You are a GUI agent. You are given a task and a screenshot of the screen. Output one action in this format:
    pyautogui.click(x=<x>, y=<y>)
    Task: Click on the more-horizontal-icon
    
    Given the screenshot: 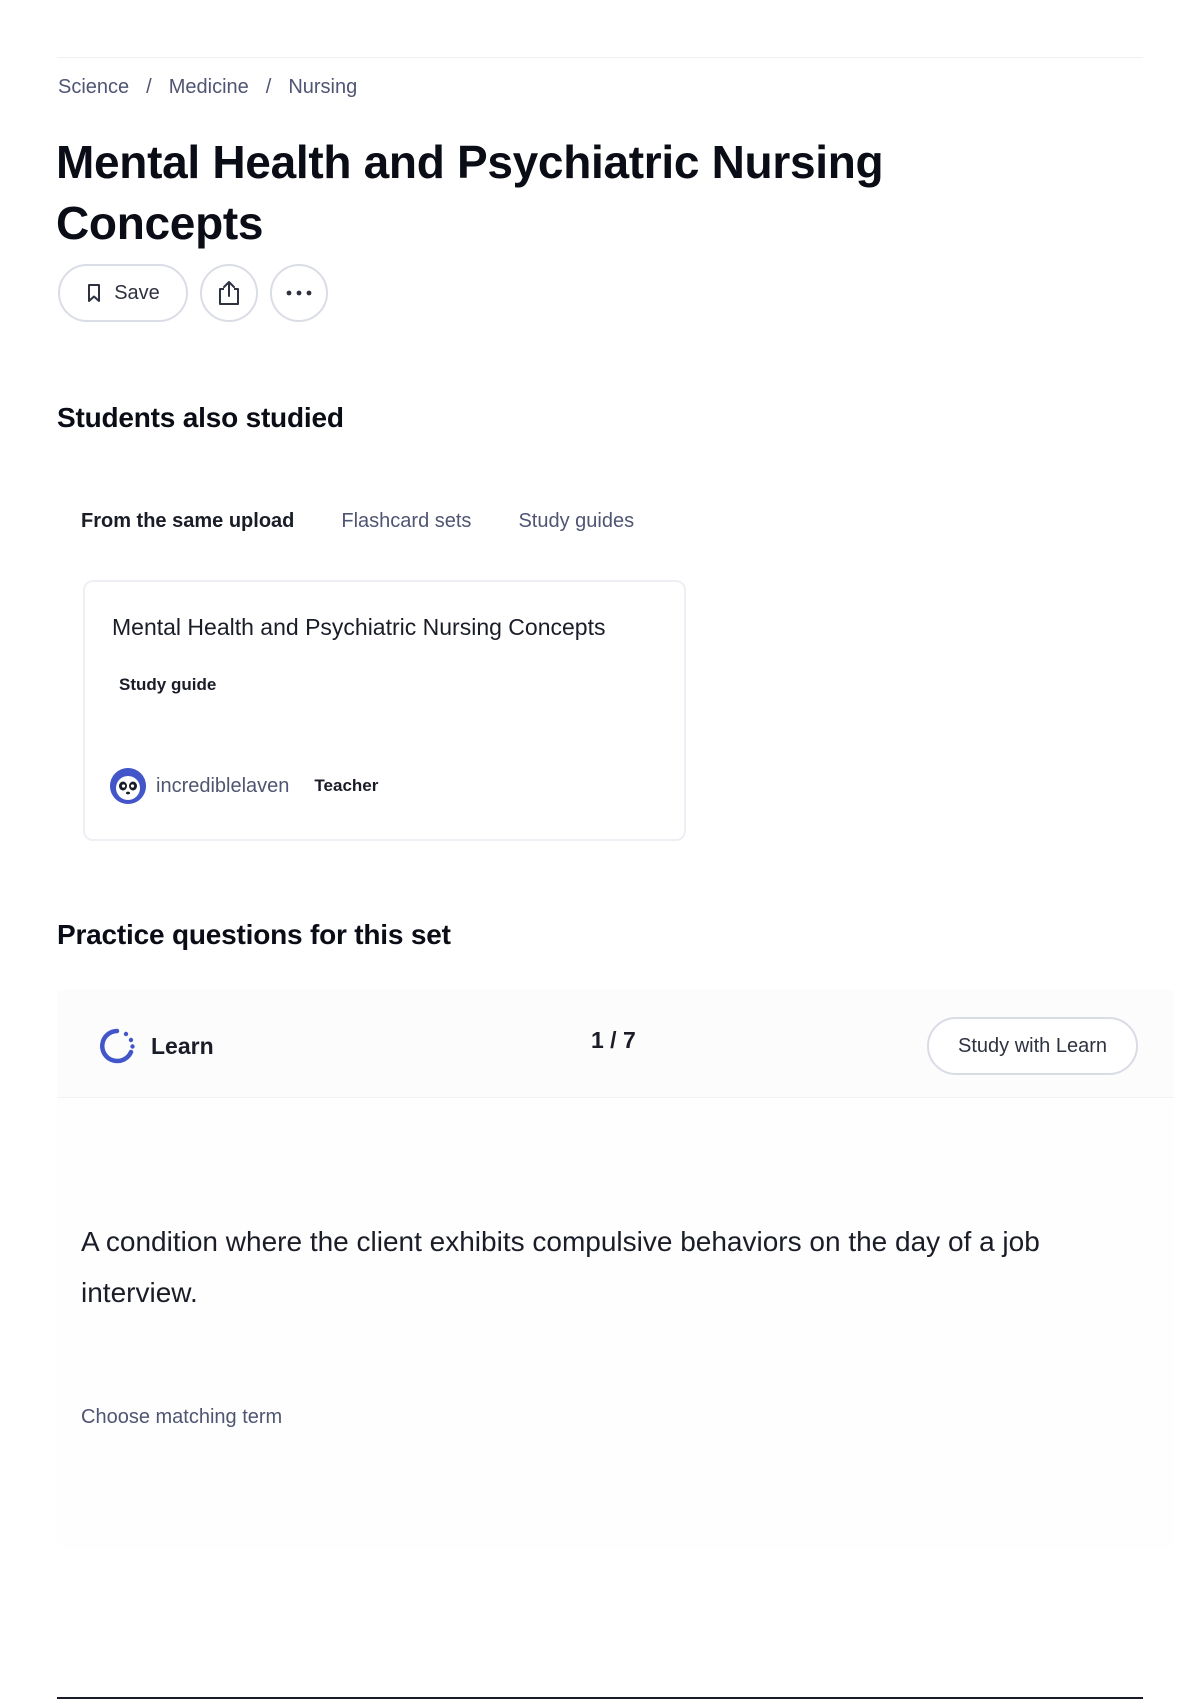 What is the action you would take?
    pyautogui.click(x=299, y=293)
    